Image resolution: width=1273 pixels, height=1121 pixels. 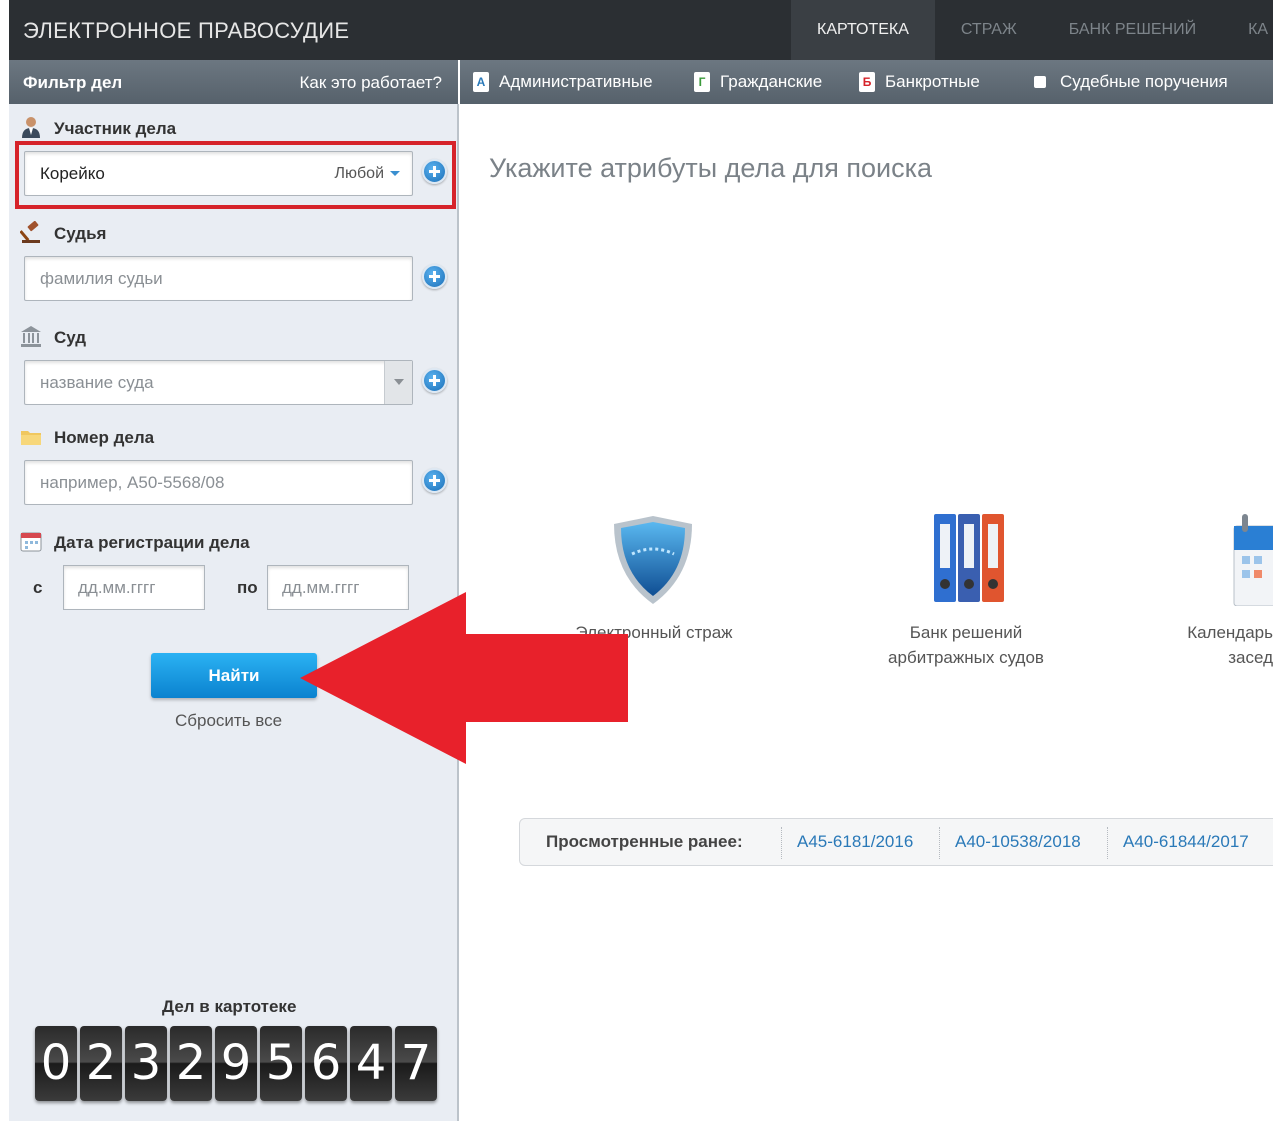 I want to click on case-type-label: Судебные поручения, so click(x=1144, y=81).